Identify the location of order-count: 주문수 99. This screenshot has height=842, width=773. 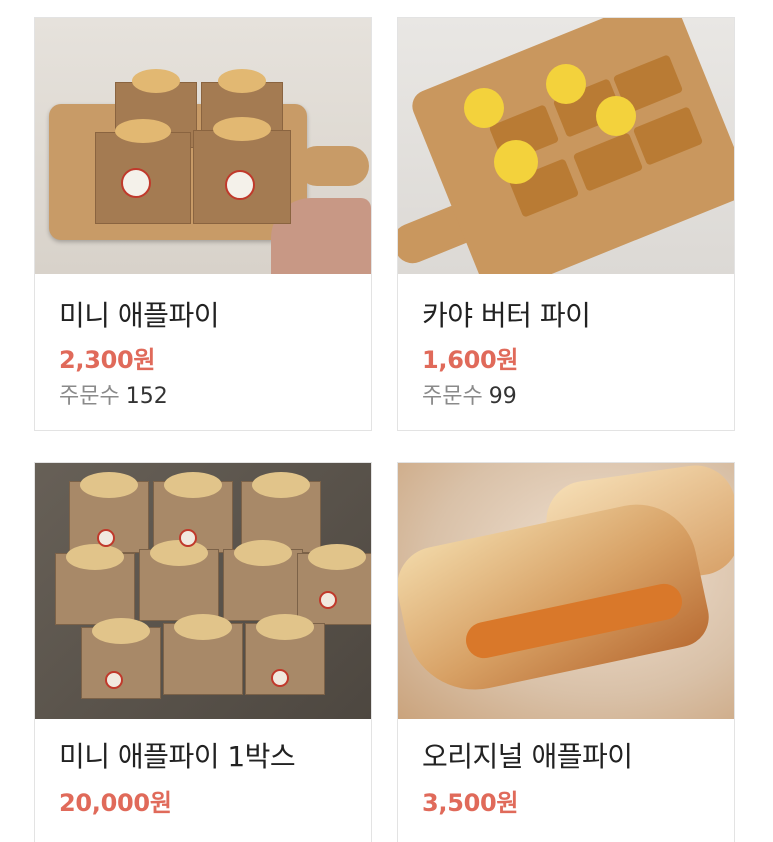
(469, 394).